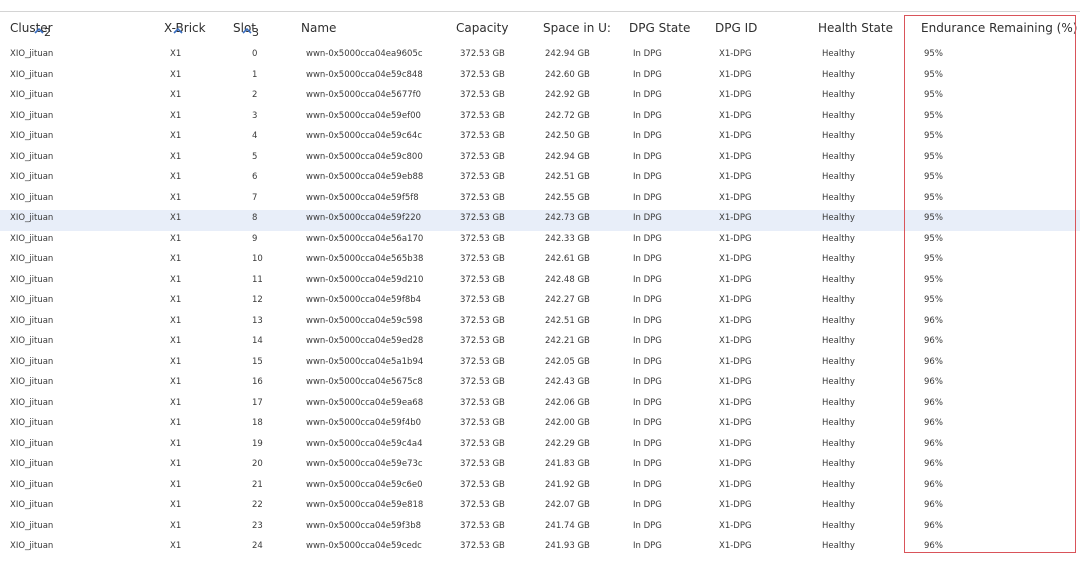  What do you see at coordinates (255, 115) in the screenshot?
I see `cell-slot: 3` at bounding box center [255, 115].